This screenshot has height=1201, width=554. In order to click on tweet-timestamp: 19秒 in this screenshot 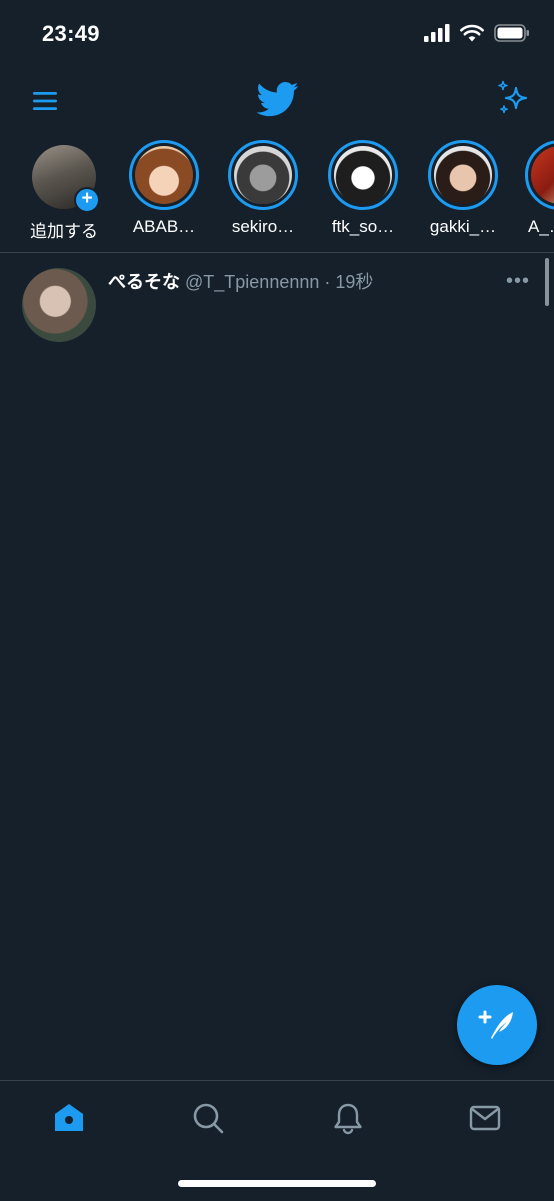, I will do `click(354, 282)`.